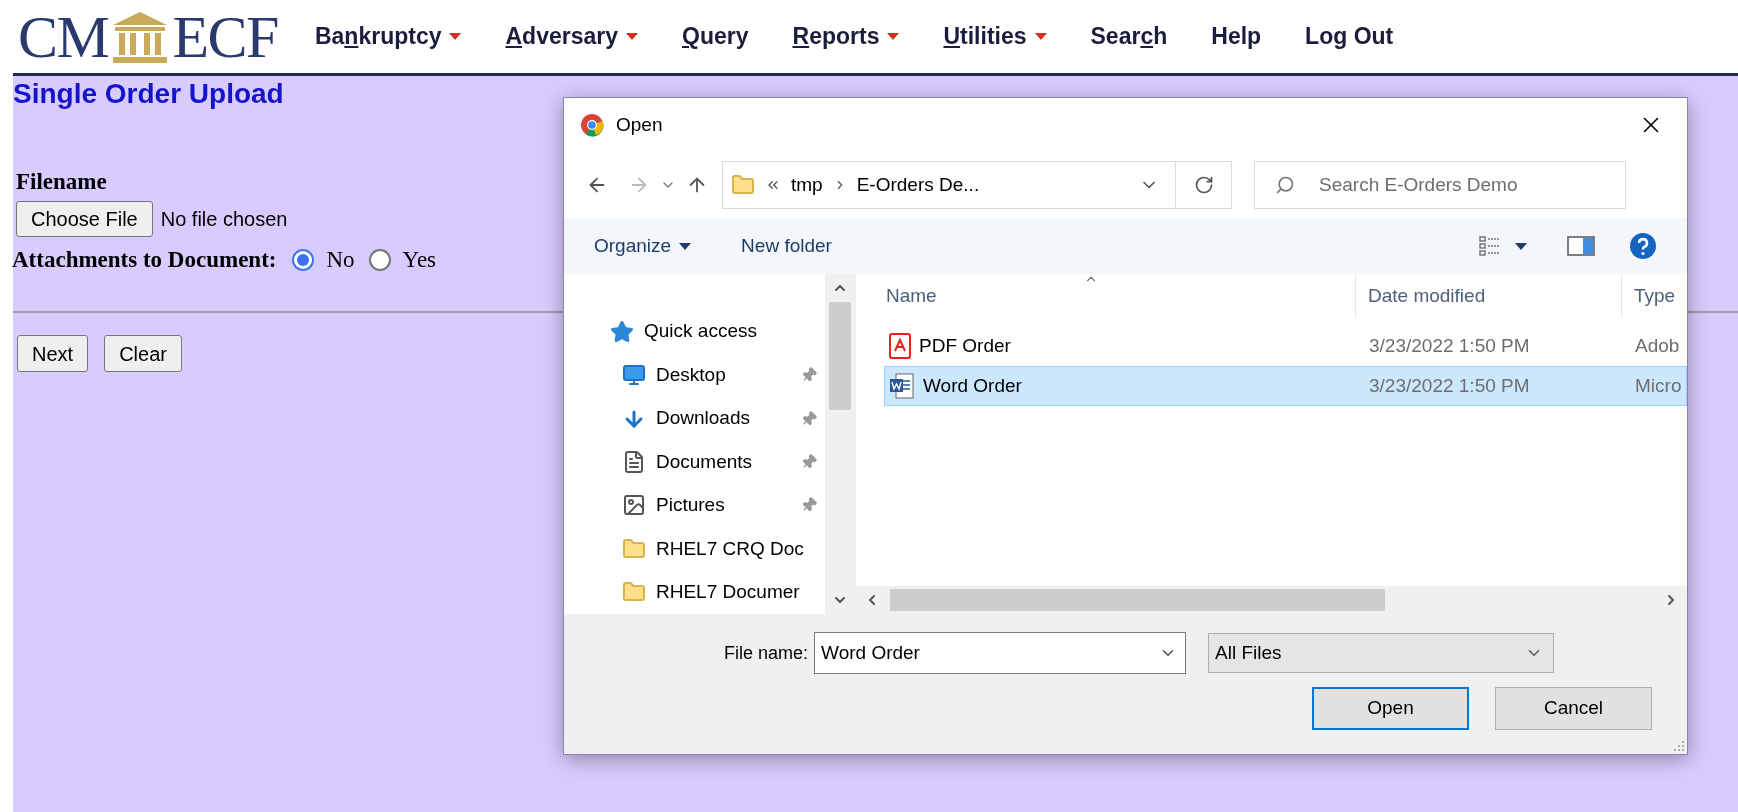 The height and width of the screenshot is (812, 1738). What do you see at coordinates (694, 418) in the screenshot?
I see `nav-item: Downloads` at bounding box center [694, 418].